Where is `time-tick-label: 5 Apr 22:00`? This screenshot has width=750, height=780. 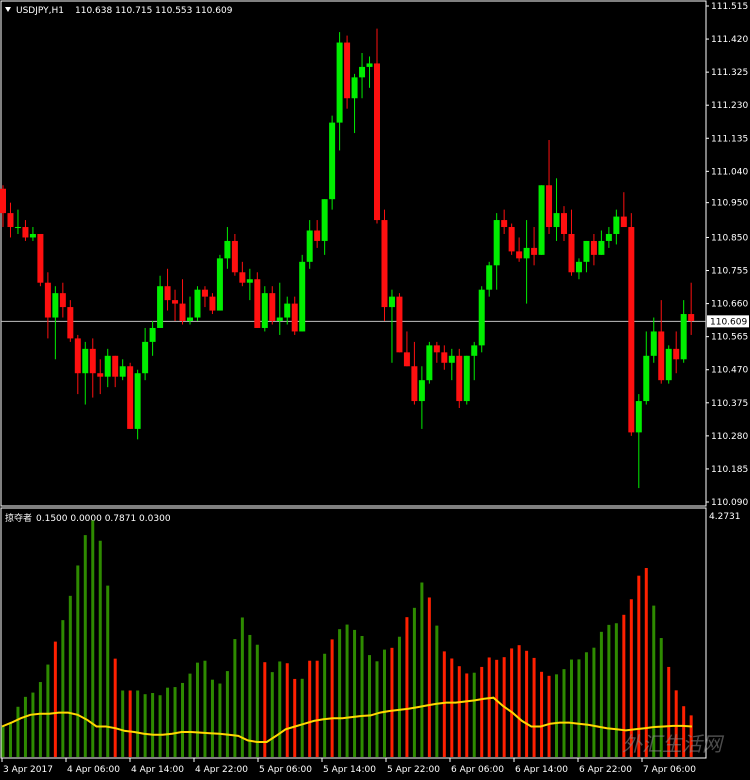 time-tick-label: 5 Apr 22:00 is located at coordinates (413, 770).